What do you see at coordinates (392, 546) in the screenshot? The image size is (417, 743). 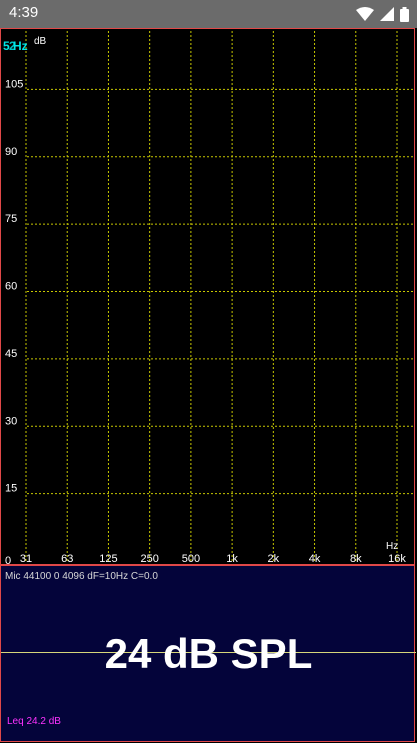 I see `x-unit-label: Hz` at bounding box center [392, 546].